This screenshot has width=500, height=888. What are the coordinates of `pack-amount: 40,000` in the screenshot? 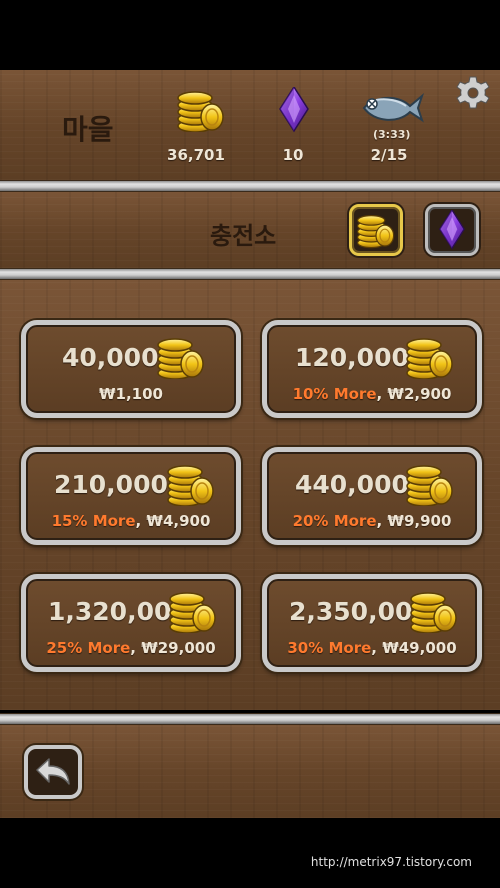 It's located at (110, 357).